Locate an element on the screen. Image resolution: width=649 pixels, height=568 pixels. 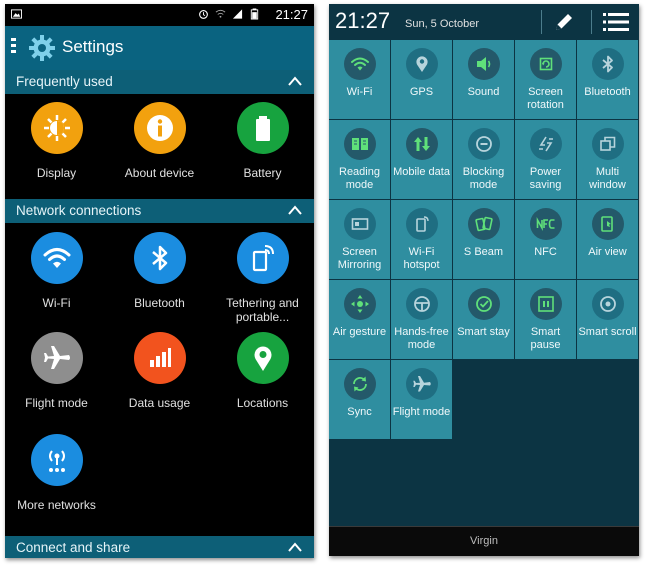
setting-data-usage: Data usage is located at coordinates (159, 371).